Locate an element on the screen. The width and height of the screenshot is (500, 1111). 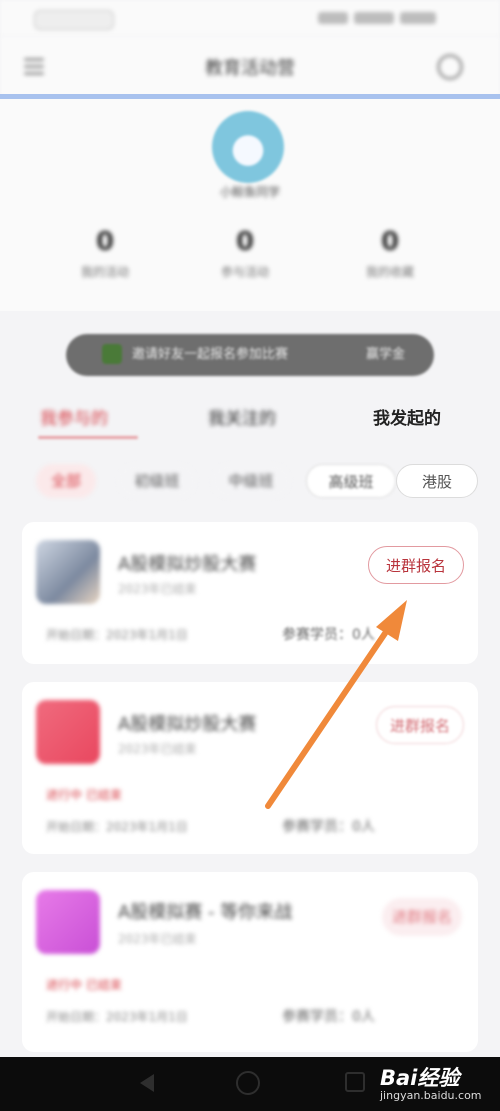
arrow-shaft is located at coordinates (329, 716).